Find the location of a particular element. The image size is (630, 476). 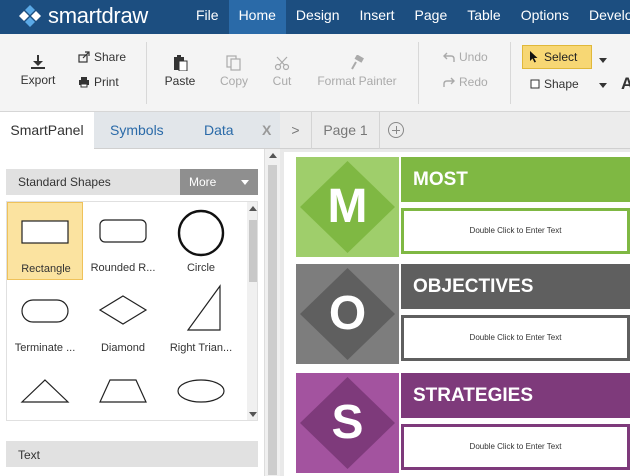

letter-tile: M is located at coordinates (347, 207).